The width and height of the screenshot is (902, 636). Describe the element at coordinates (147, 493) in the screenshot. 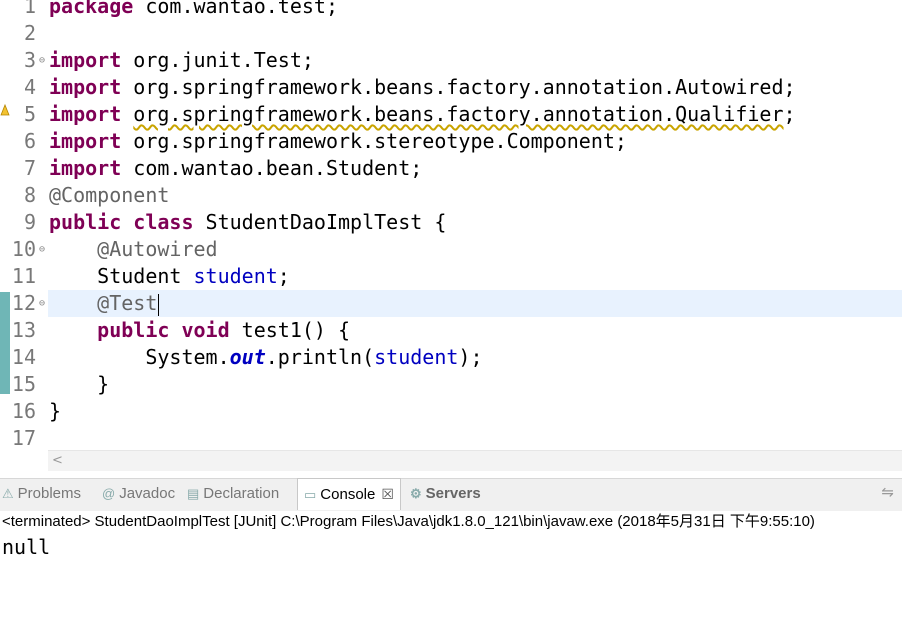

I see `tab-label: Javadoc` at that location.